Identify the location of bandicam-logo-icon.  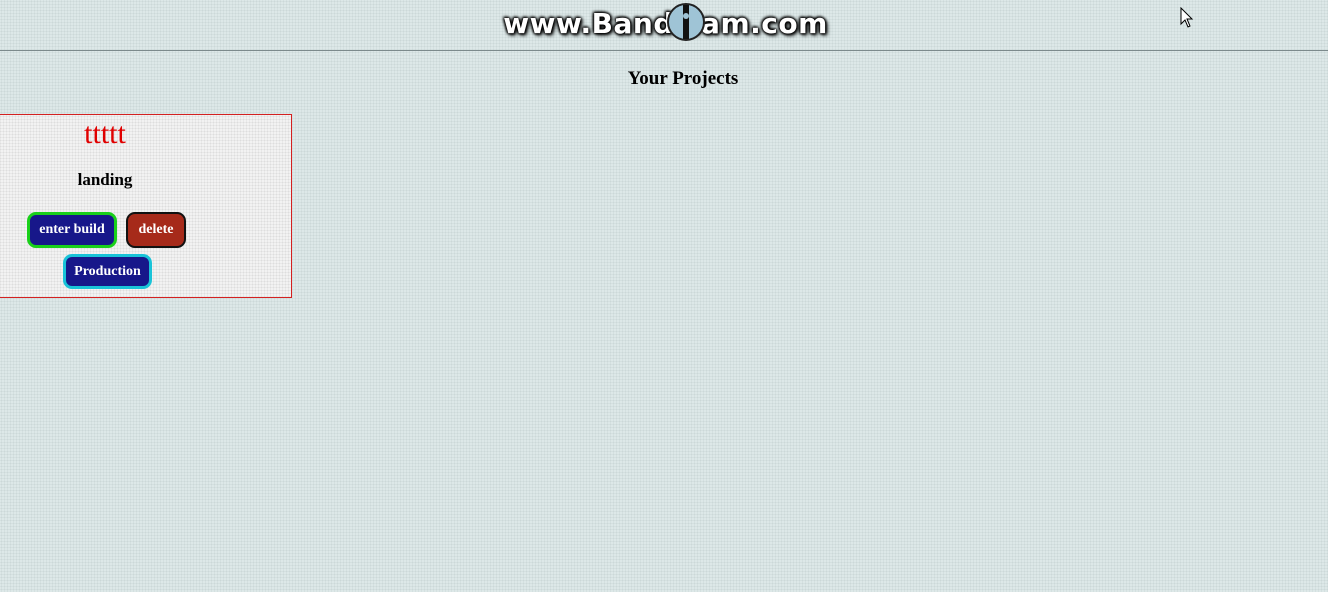
(686, 22).